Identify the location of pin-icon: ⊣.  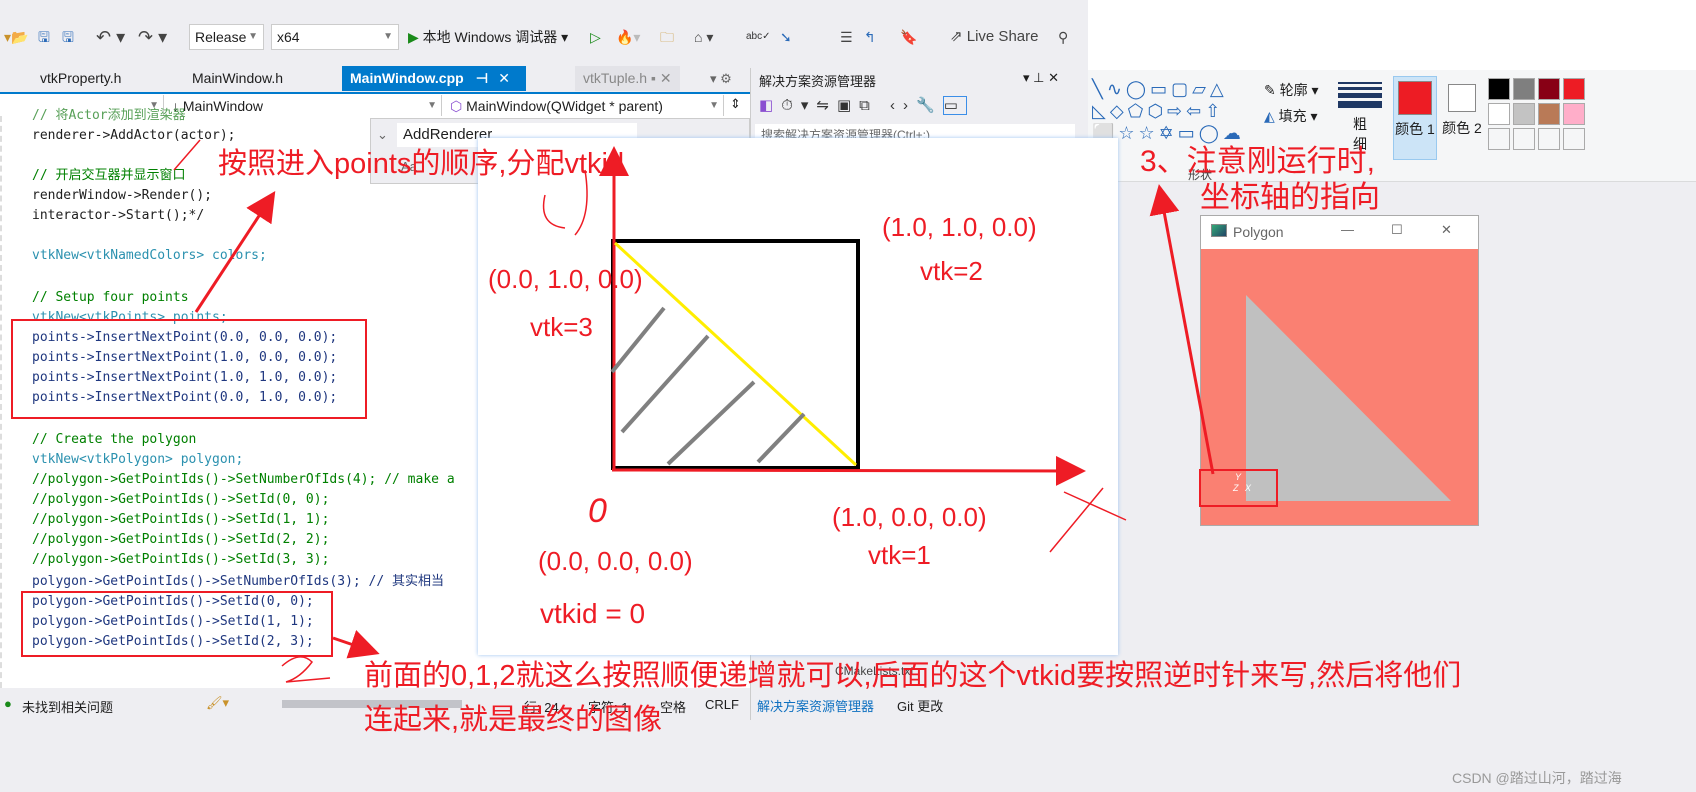
(482, 78).